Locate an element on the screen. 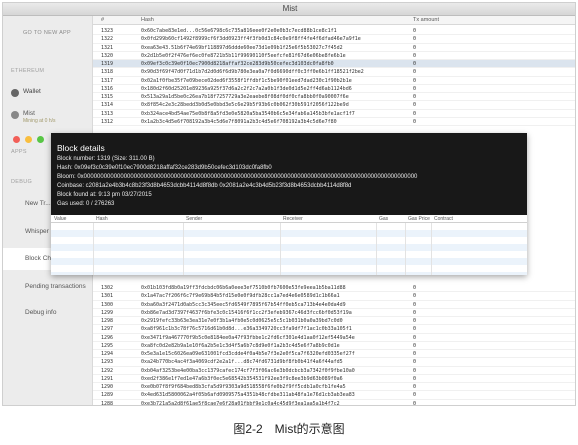  block-number-cell: 1314 is located at coordinates (107, 105).